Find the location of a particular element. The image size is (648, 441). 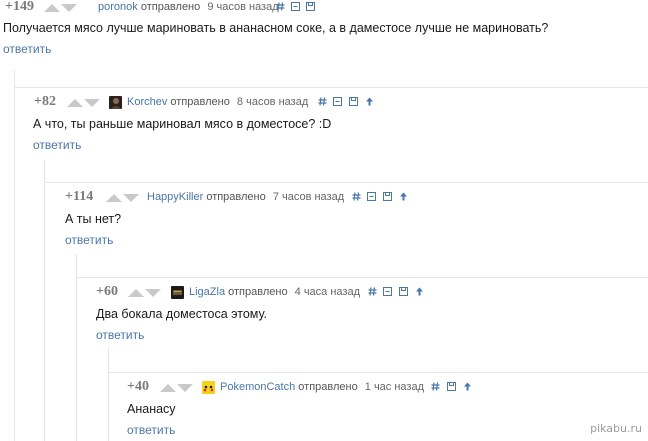

comment-meta: Korchev отправлено 8 часов назад is located at coordinates (217, 102).